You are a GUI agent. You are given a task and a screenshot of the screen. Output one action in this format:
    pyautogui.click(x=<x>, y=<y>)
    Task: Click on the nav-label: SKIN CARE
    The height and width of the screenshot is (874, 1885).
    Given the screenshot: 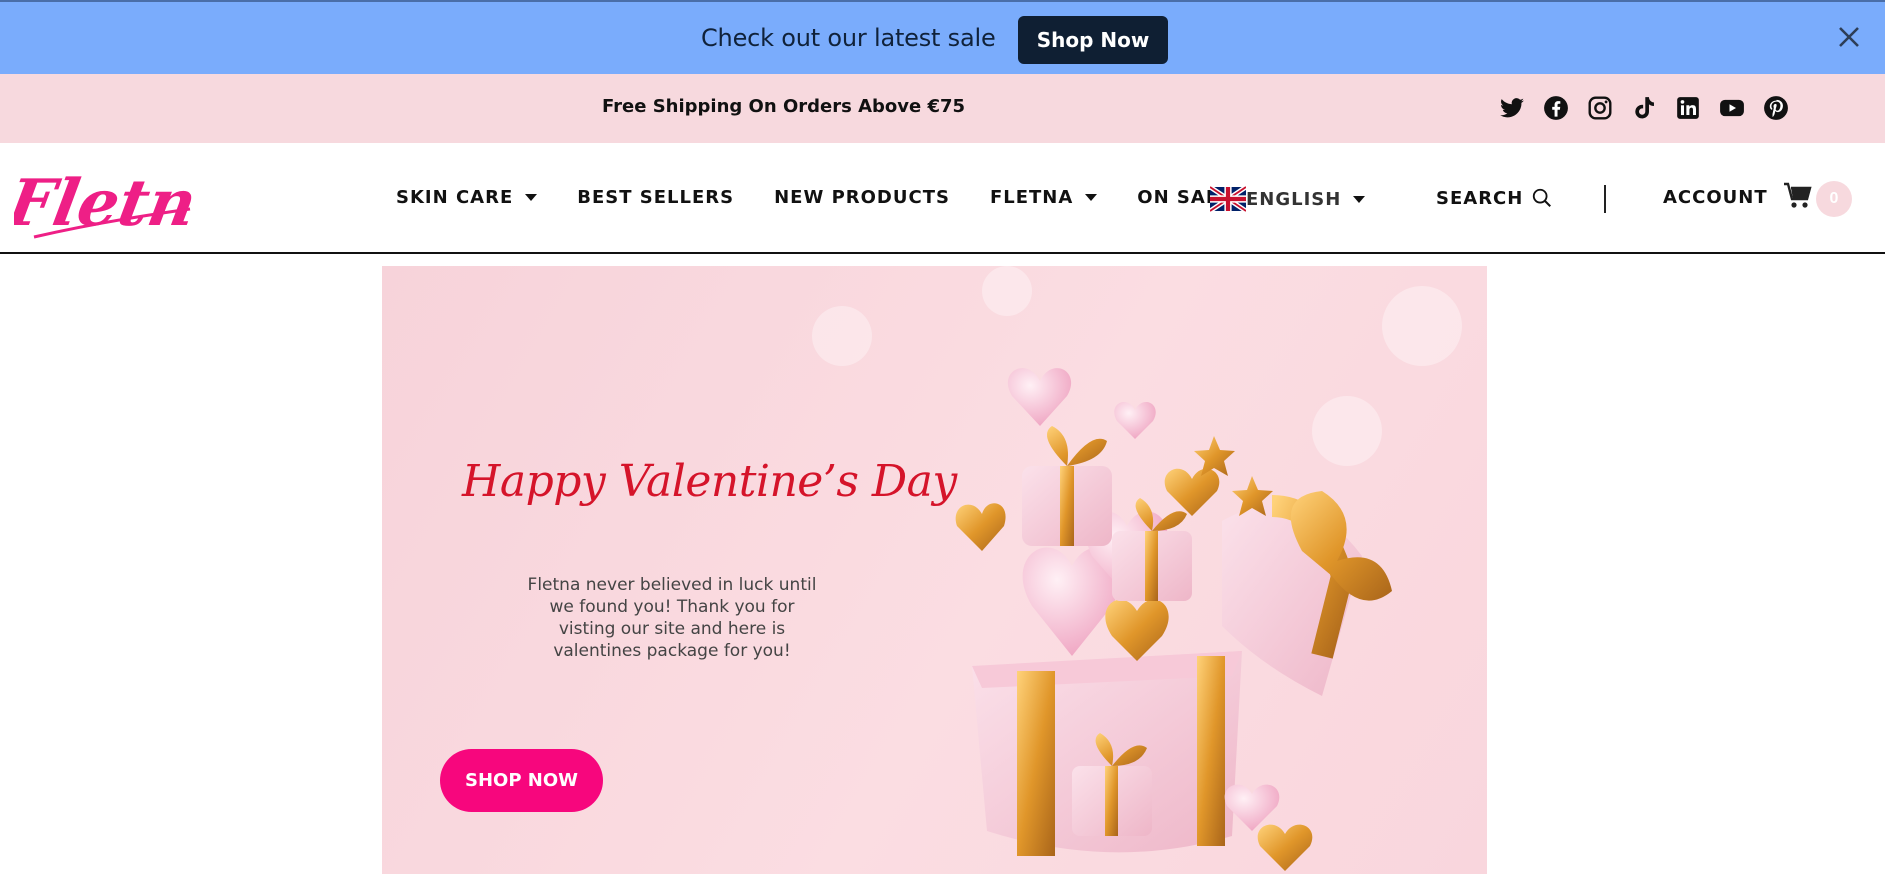 What is the action you would take?
    pyautogui.click(x=455, y=197)
    